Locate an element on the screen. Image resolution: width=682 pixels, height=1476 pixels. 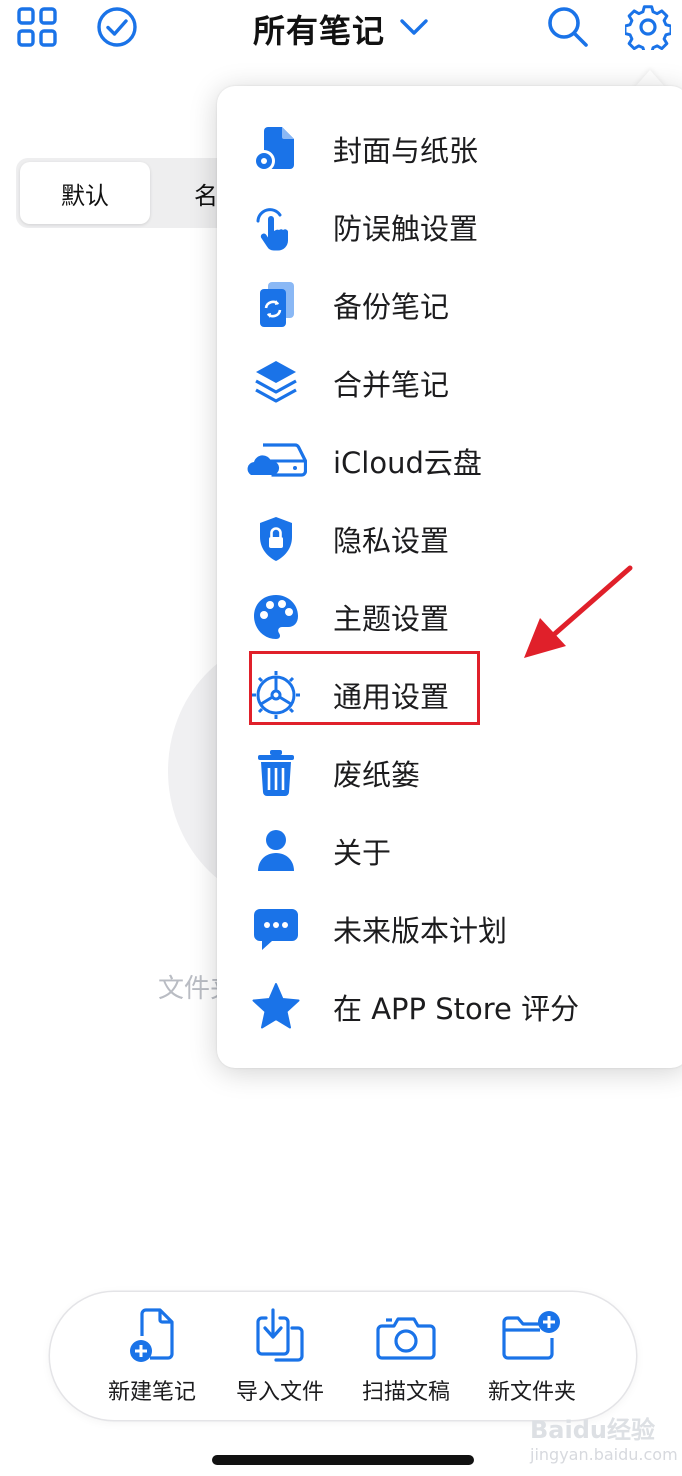
chevron-down-icon is located at coordinates (414, 29).